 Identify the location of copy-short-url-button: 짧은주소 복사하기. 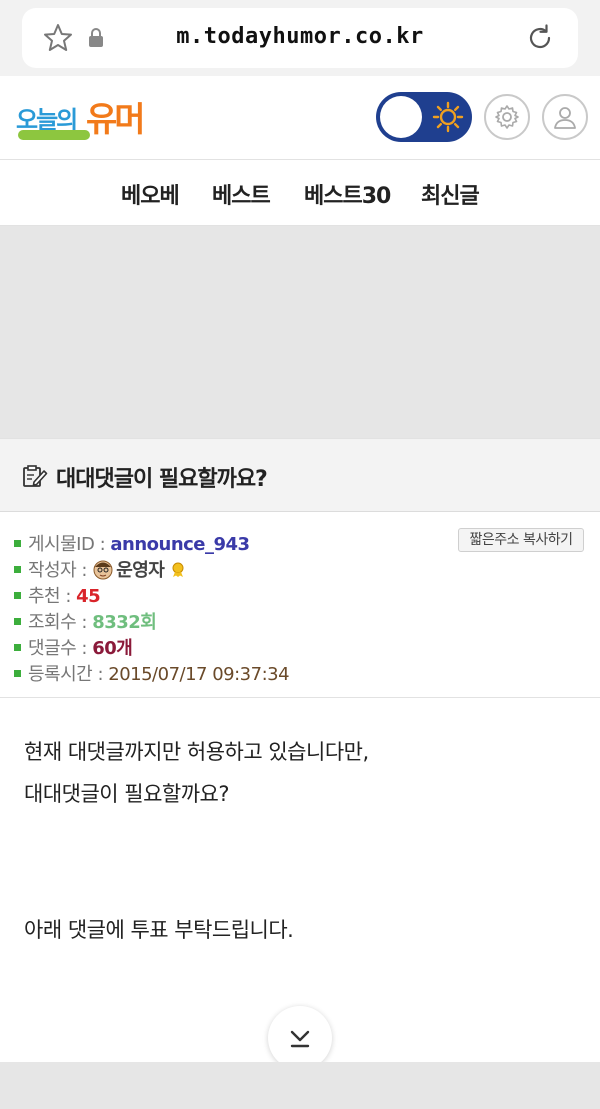
(521, 540).